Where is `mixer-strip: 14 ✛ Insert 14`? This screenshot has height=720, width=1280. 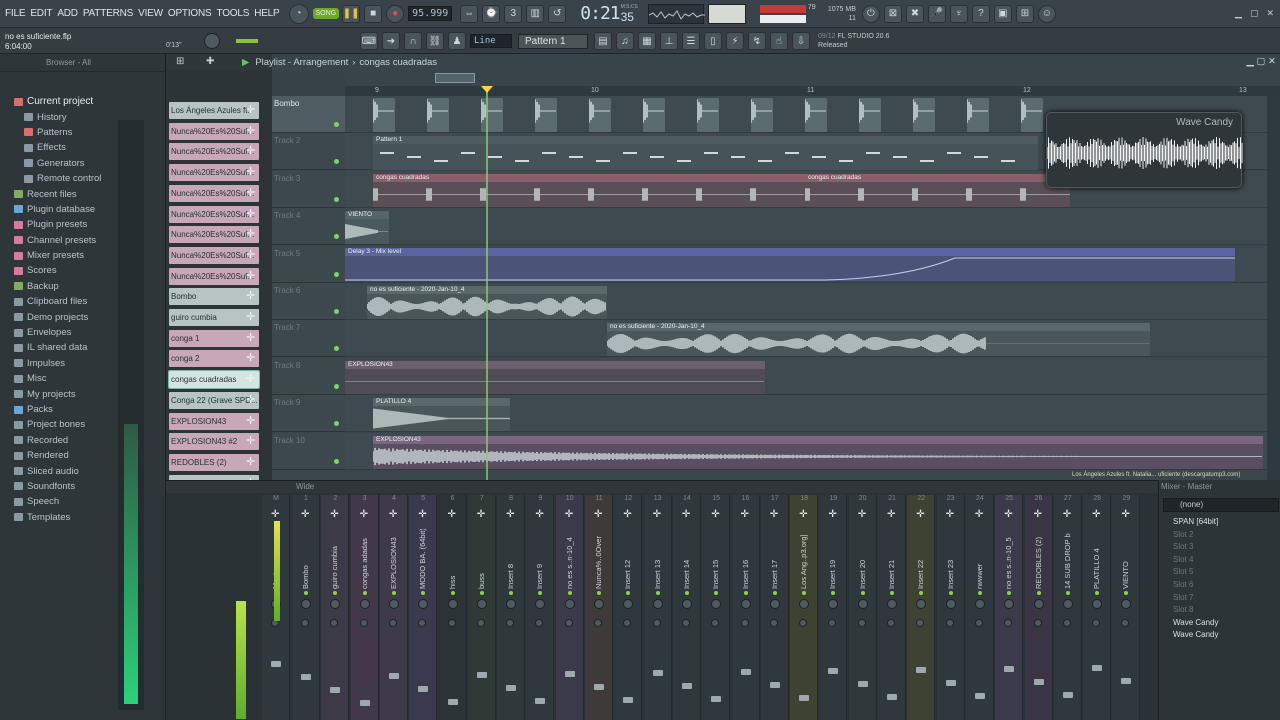
mixer-strip: 14 ✛ Insert 14 is located at coordinates (686, 607).